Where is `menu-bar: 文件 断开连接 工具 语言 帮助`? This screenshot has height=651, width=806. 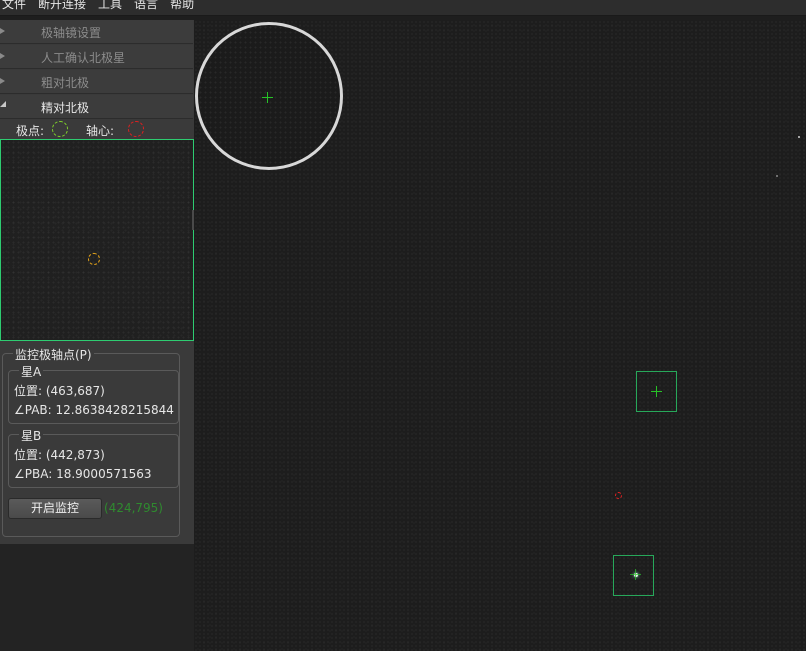 menu-bar: 文件 断开连接 工具 语言 帮助 is located at coordinates (403, 8).